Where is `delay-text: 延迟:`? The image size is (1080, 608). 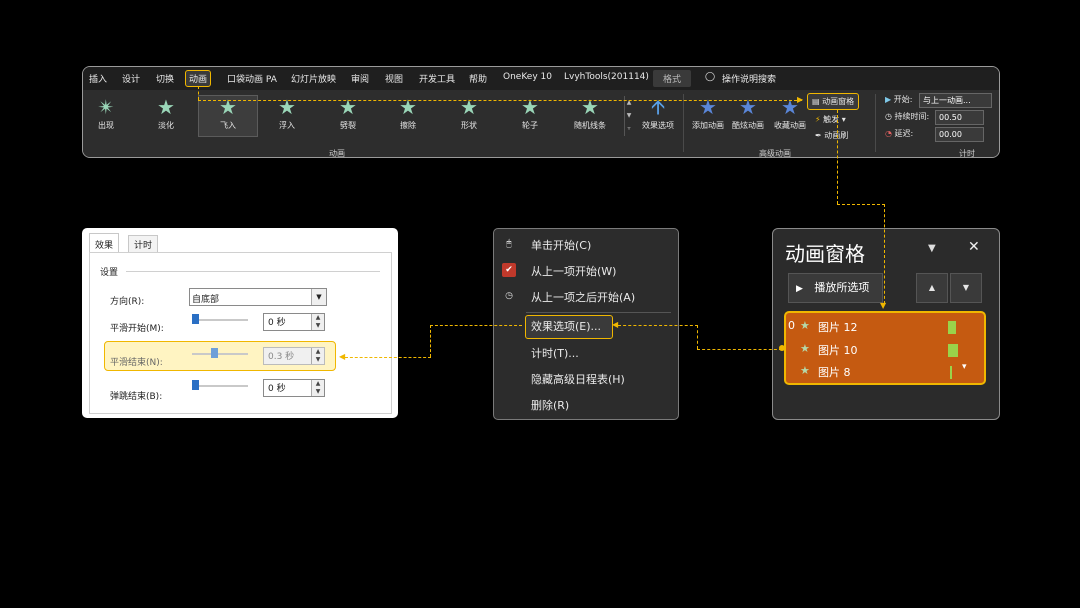 delay-text: 延迟: is located at coordinates (904, 133).